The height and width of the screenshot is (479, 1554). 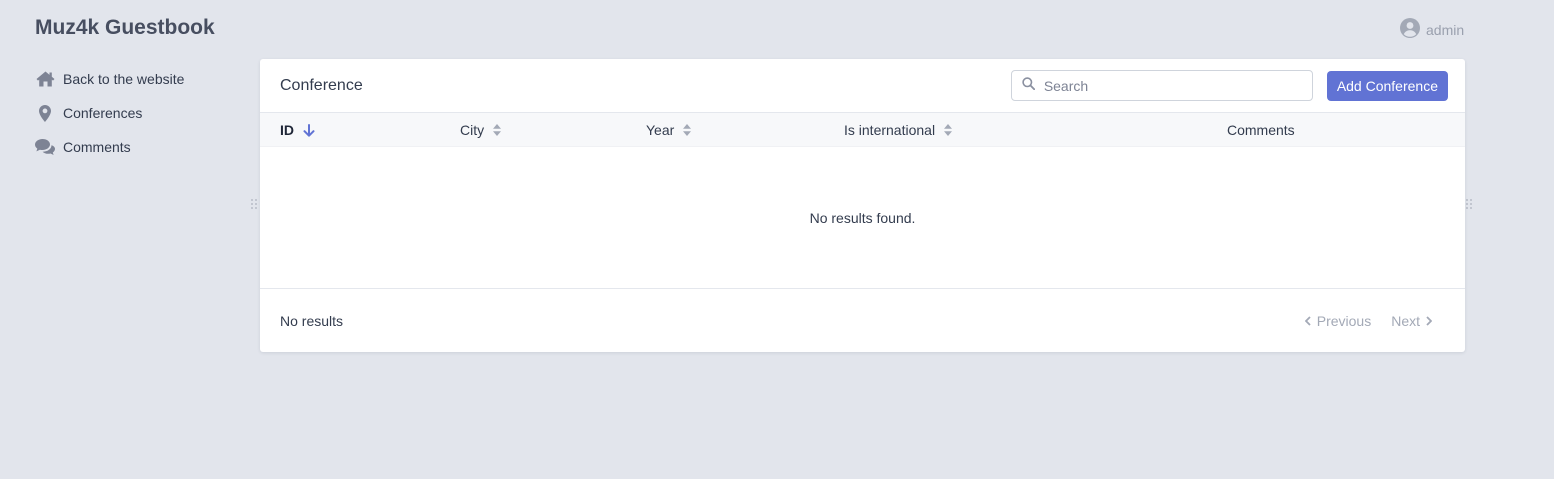 What do you see at coordinates (125, 28) in the screenshot?
I see `app-title: Muz4k Guestbook` at bounding box center [125, 28].